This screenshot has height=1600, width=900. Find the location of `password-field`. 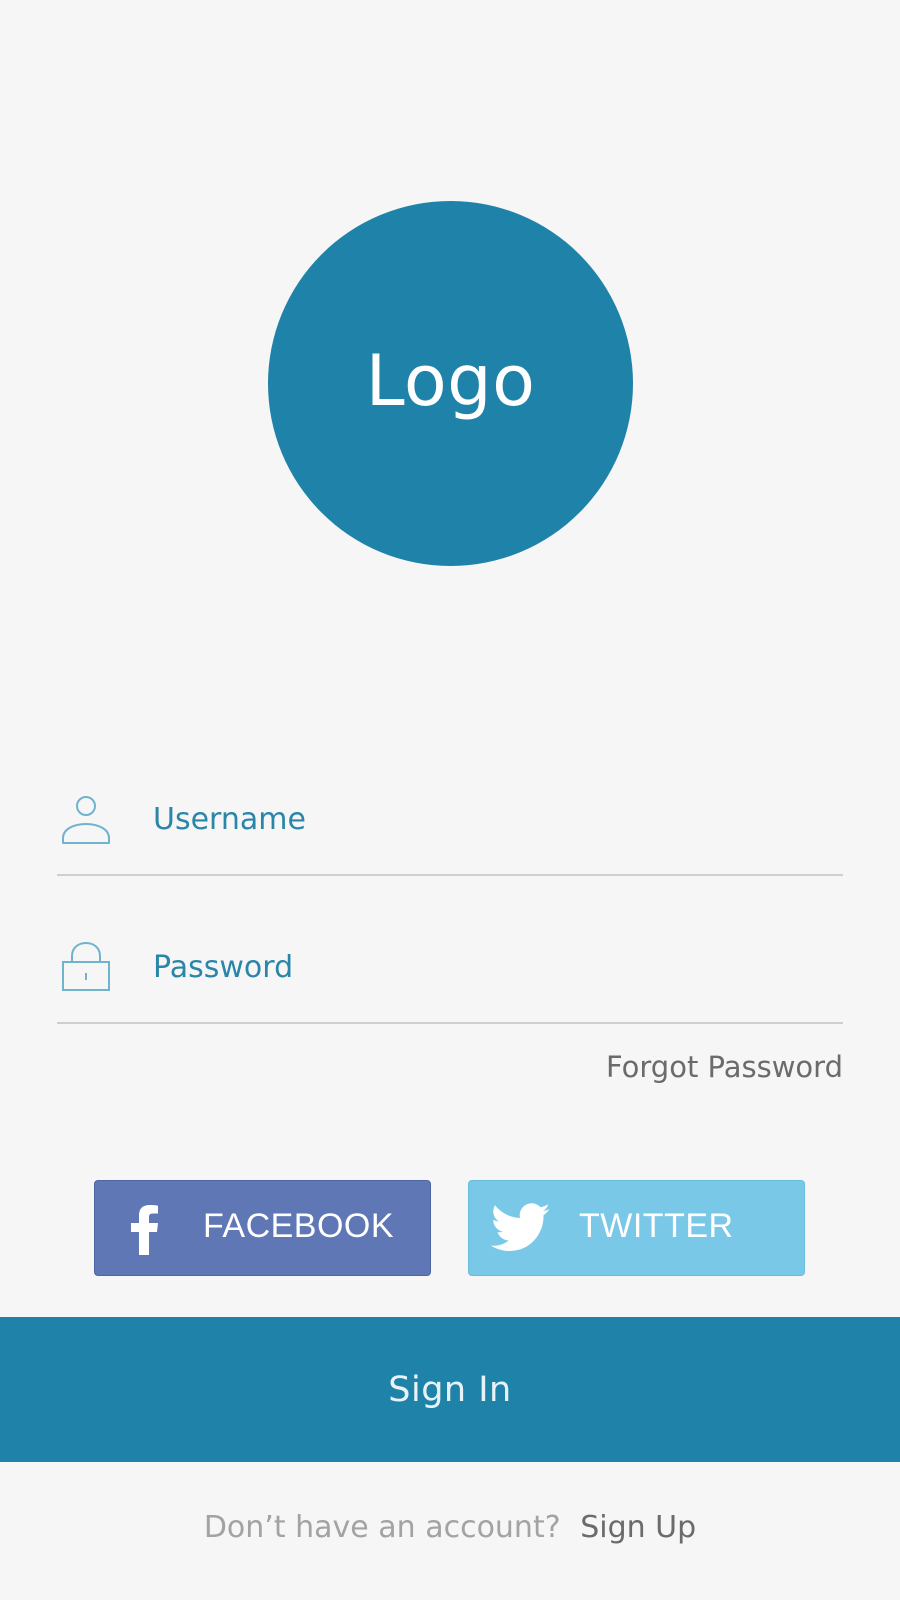

password-field is located at coordinates (450, 982).